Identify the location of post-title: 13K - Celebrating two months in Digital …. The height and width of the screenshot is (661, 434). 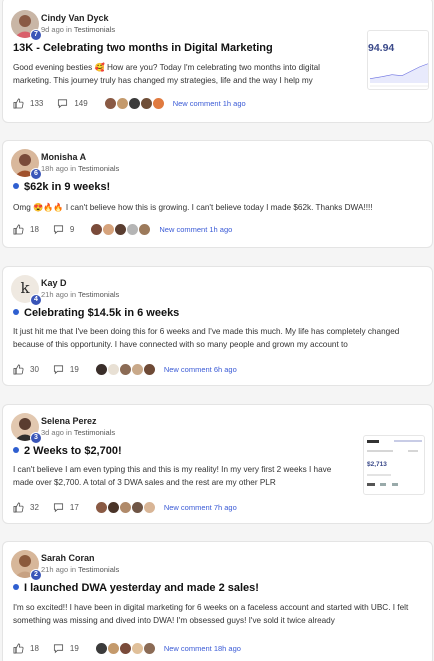
(143, 48).